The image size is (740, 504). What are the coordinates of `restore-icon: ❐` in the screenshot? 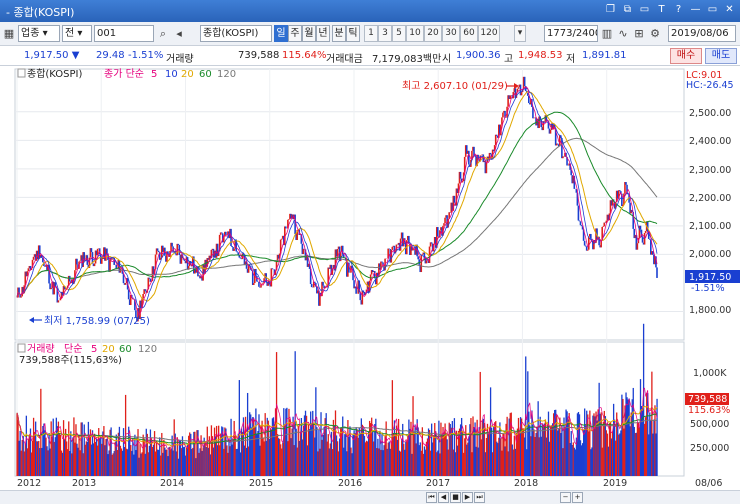 It's located at (610, 10).